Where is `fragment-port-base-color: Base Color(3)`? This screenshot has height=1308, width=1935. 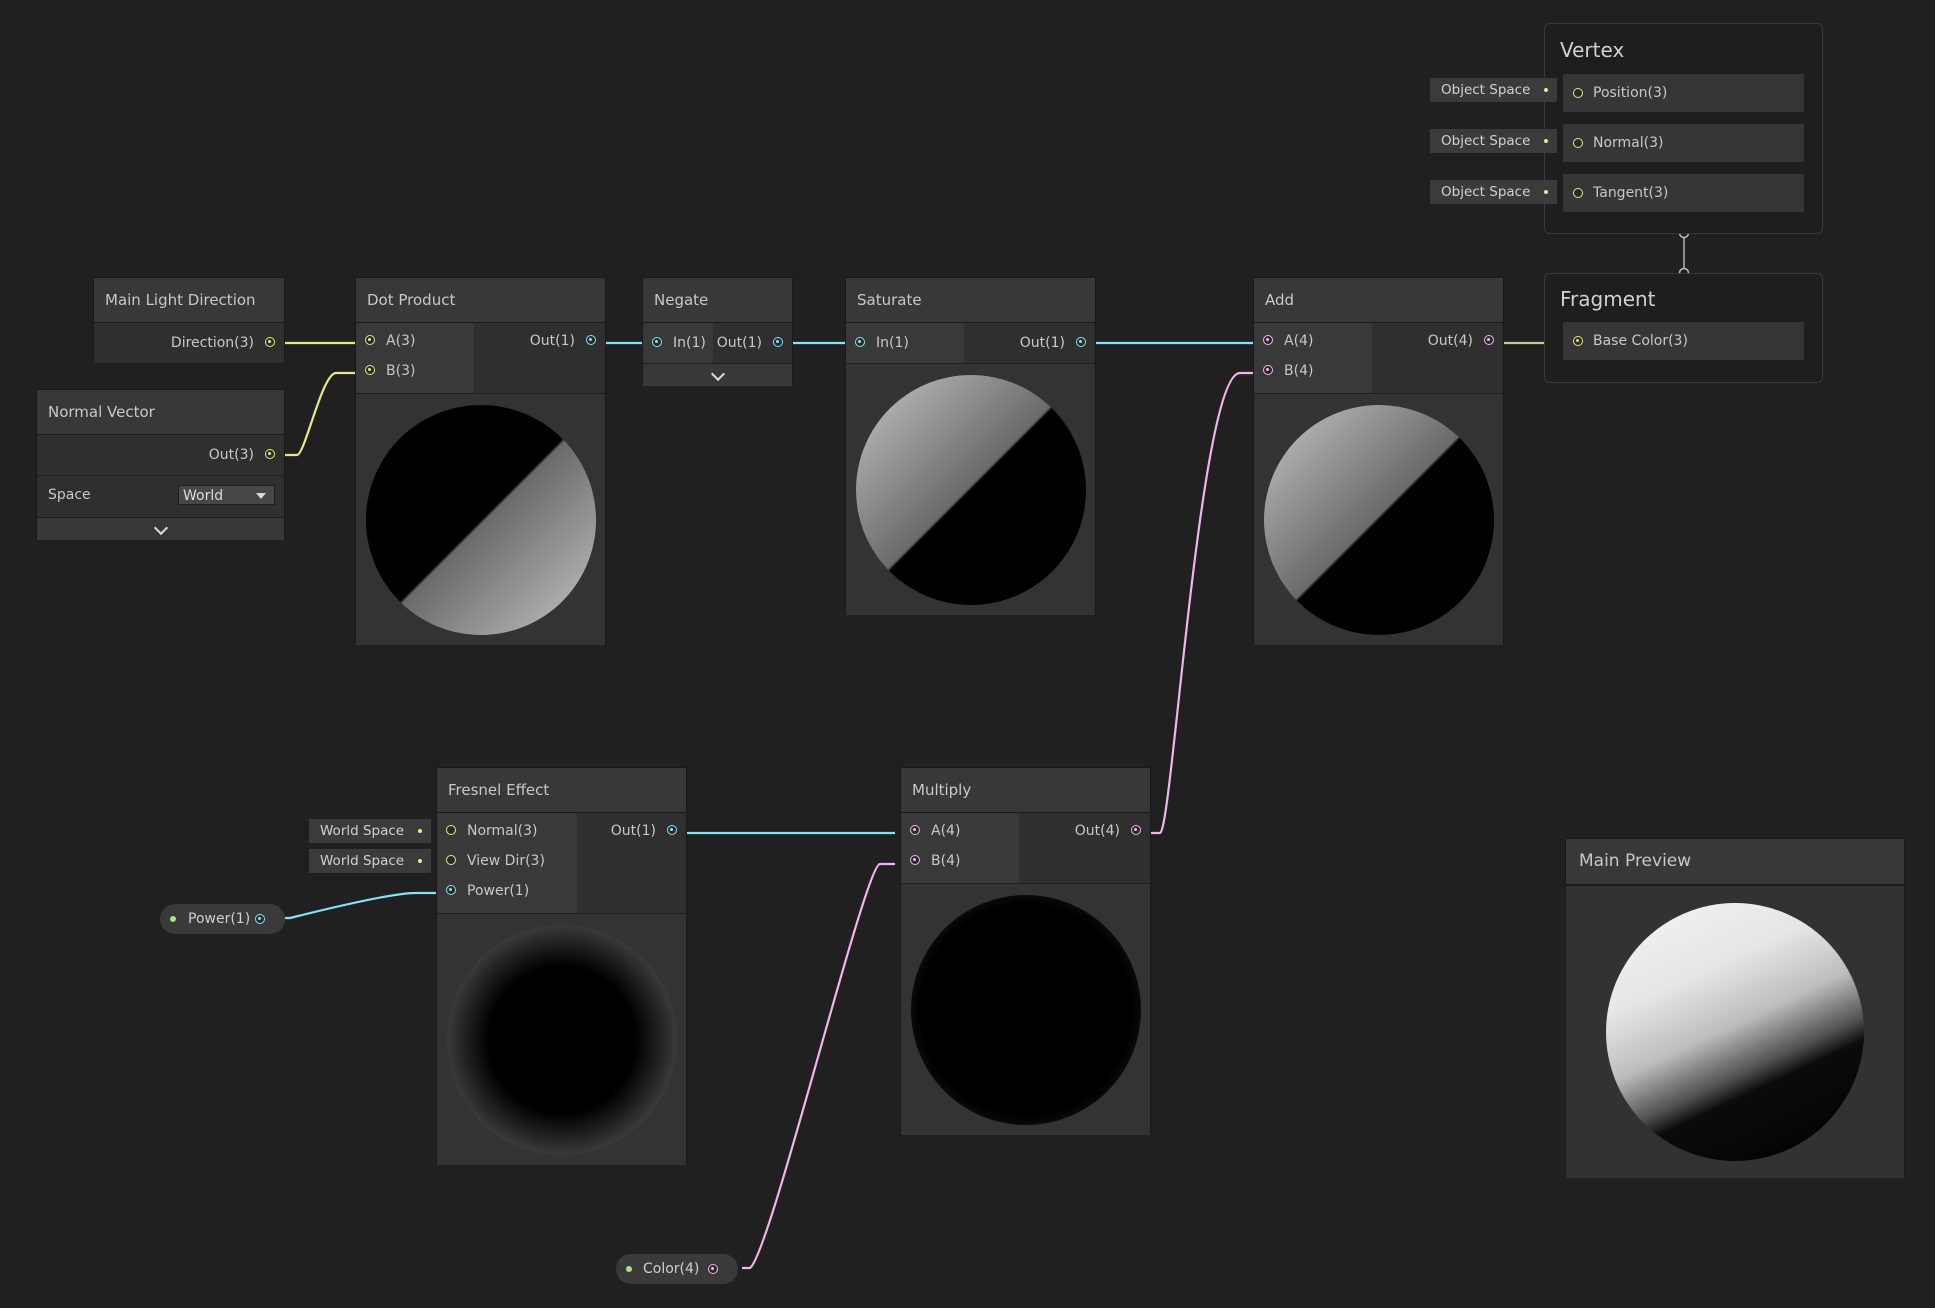 fragment-port-base-color: Base Color(3) is located at coordinates (1683, 341).